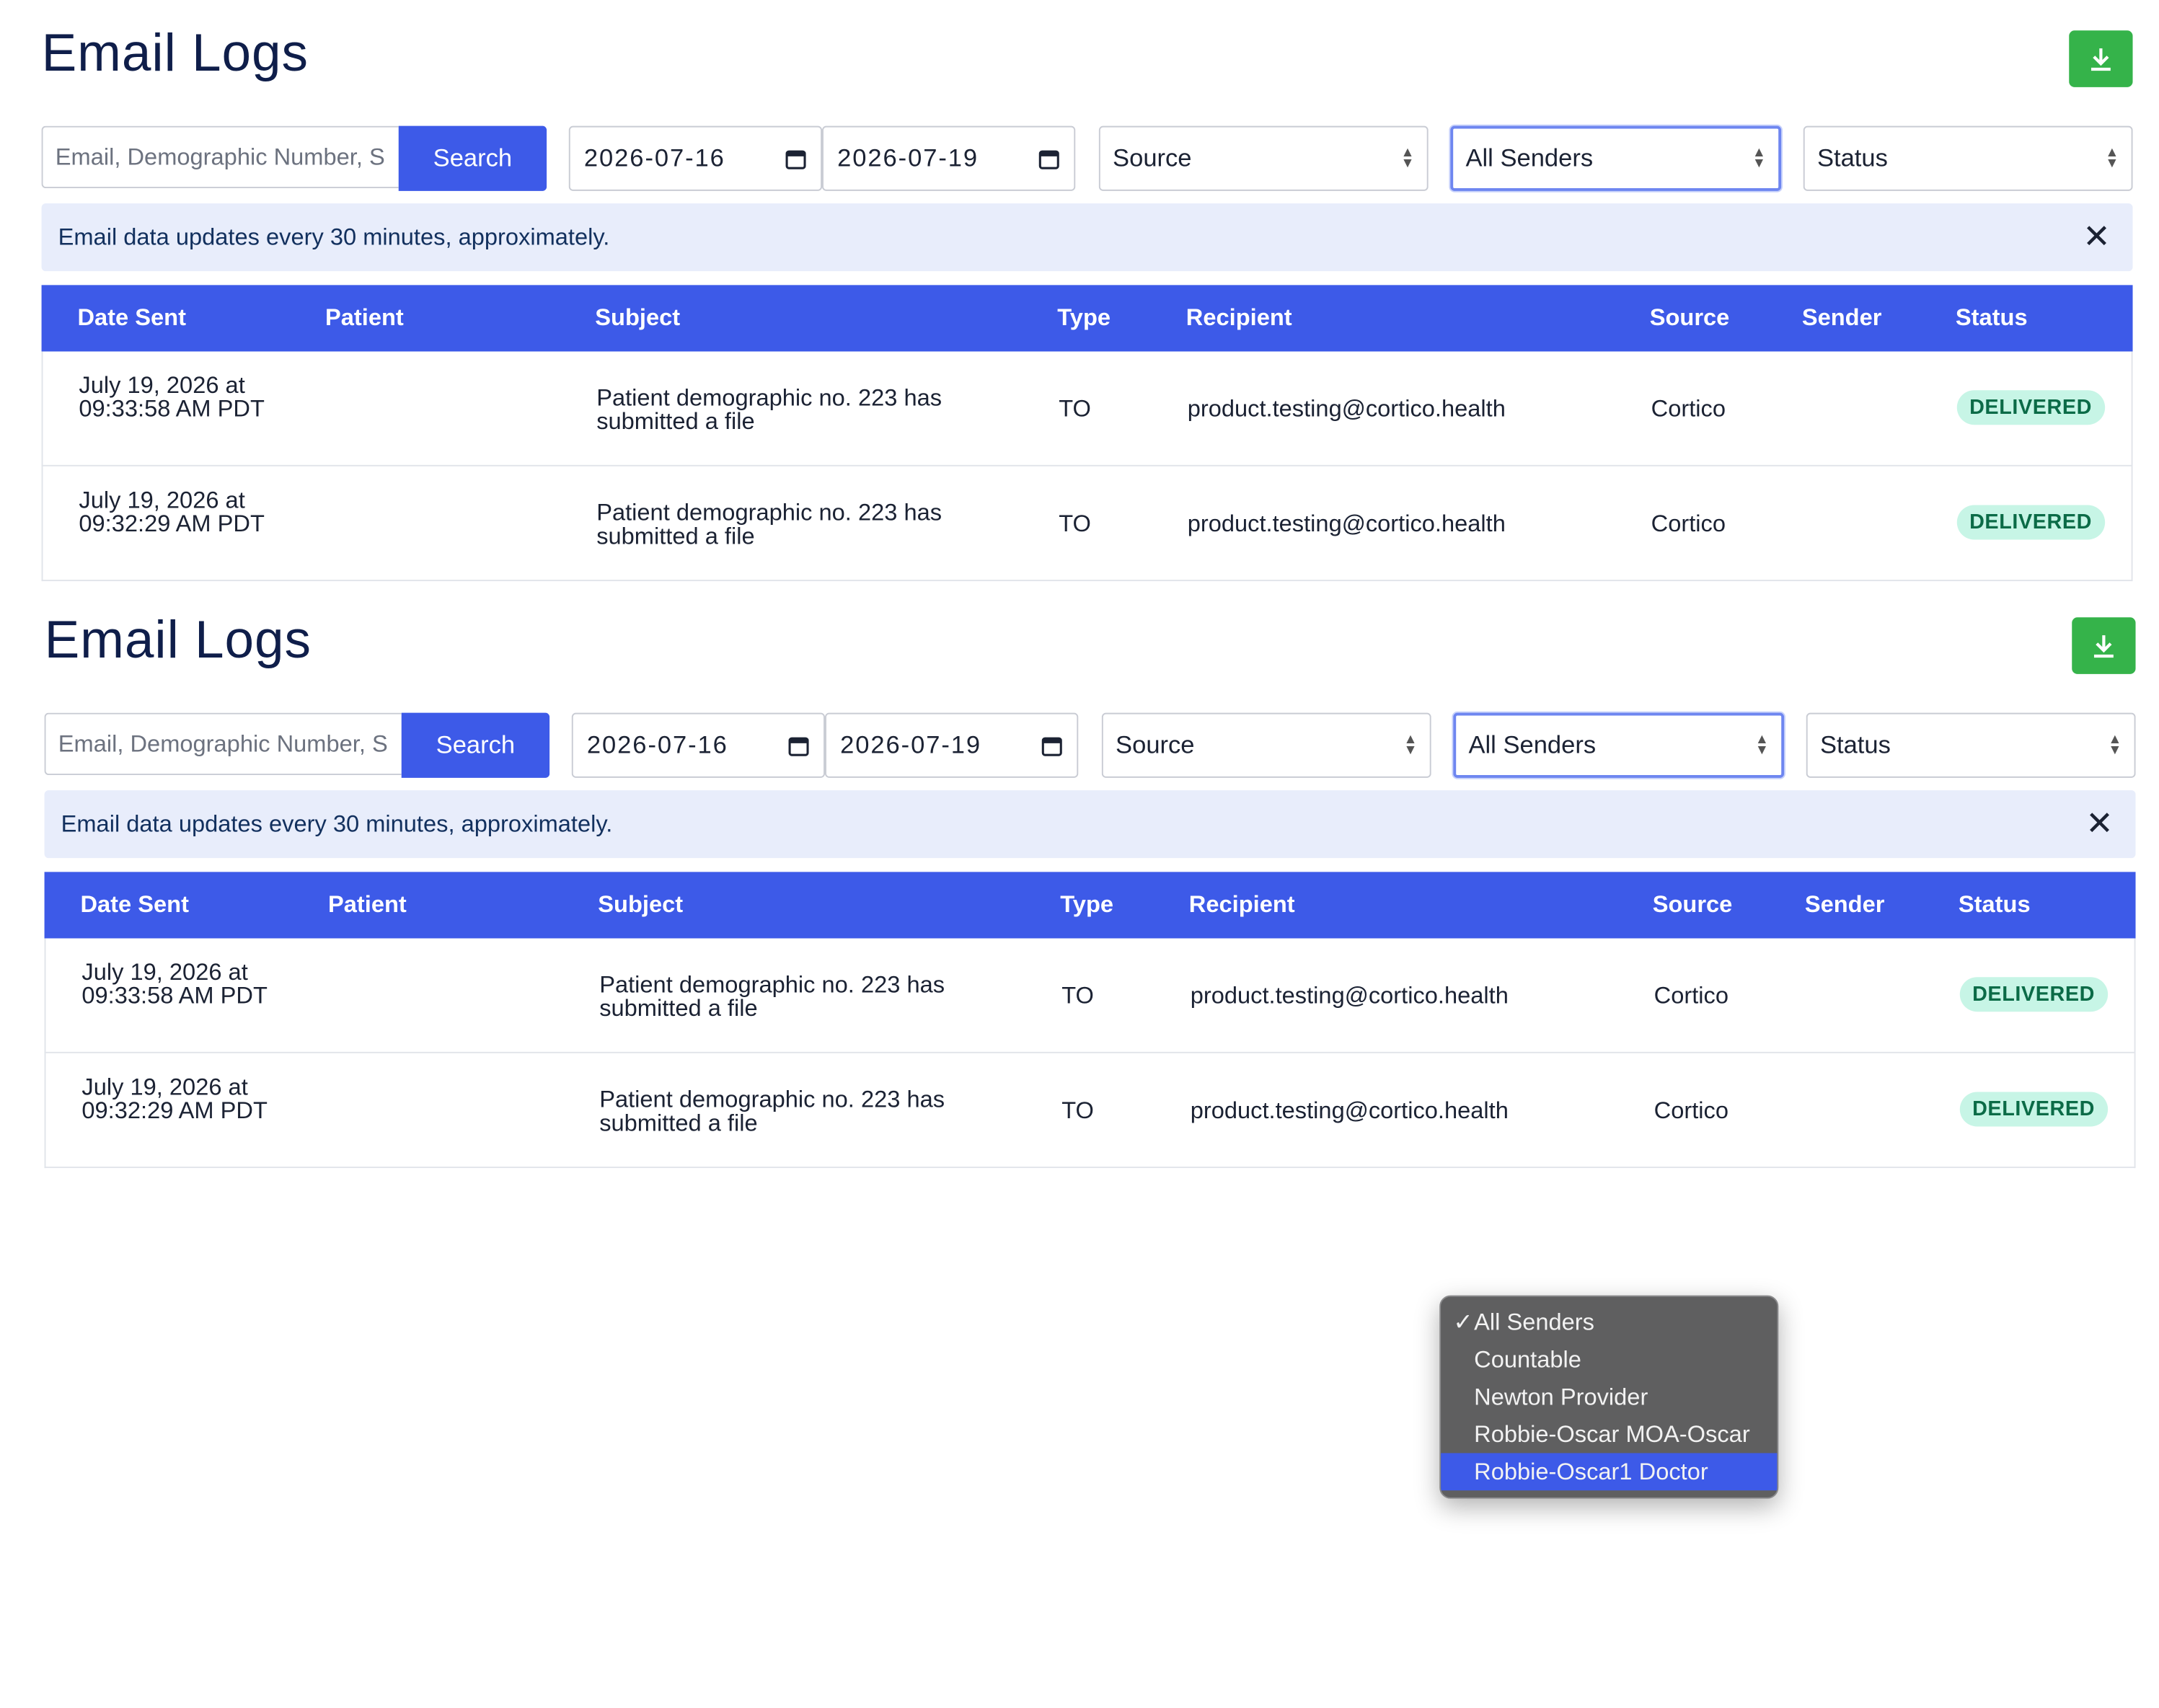 The width and height of the screenshot is (2159, 1708). What do you see at coordinates (1527, 1359) in the screenshot?
I see `option-label: Countable` at bounding box center [1527, 1359].